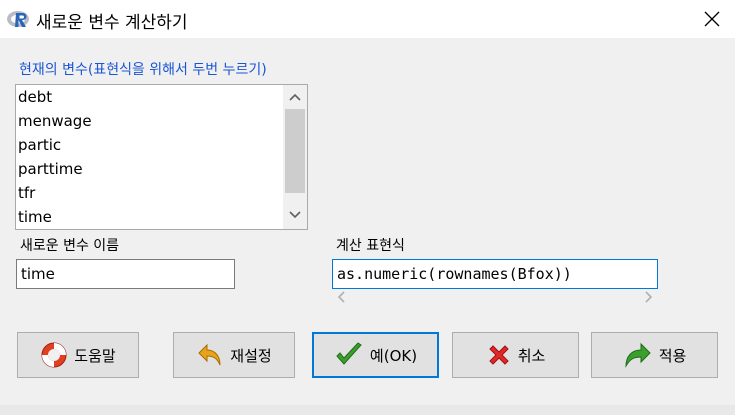  What do you see at coordinates (149, 145) in the screenshot?
I see `list-item: partic` at bounding box center [149, 145].